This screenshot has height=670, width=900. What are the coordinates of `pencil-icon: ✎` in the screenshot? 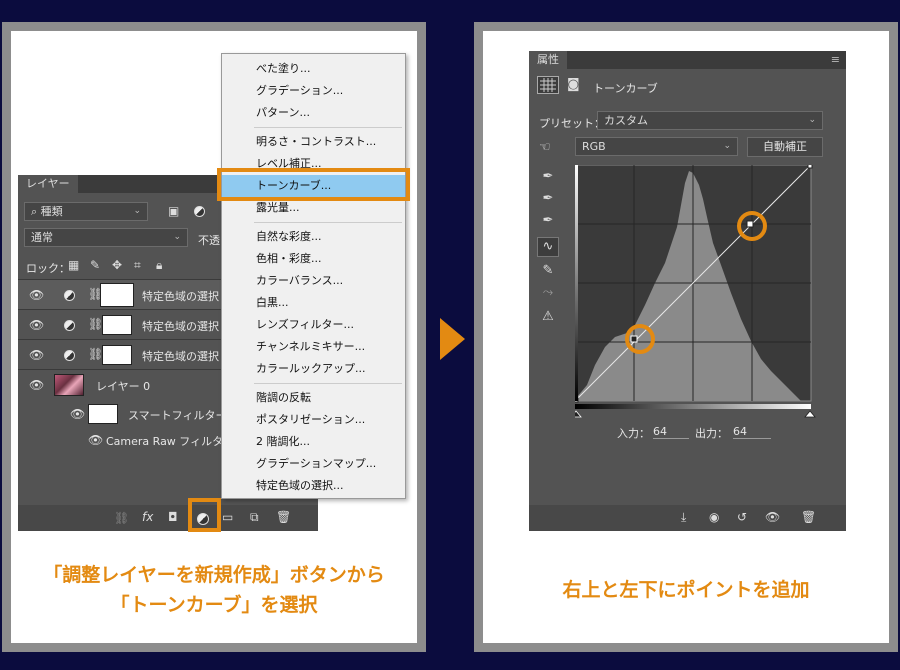 It's located at (548, 270).